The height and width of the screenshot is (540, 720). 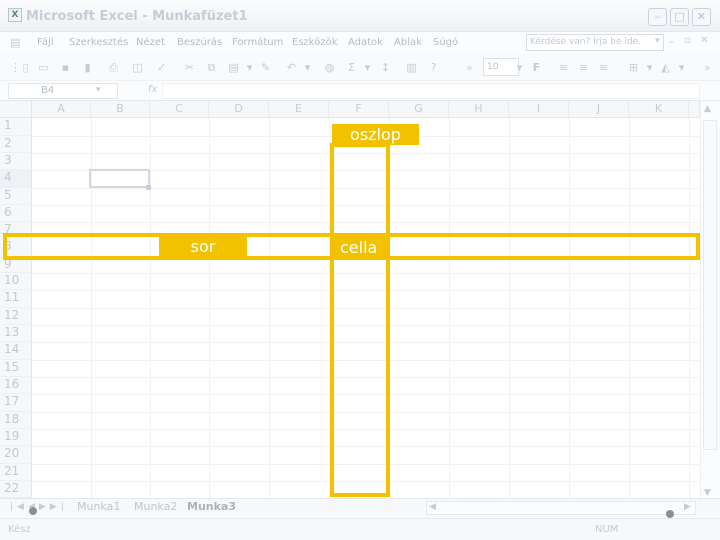 I want to click on column-header-j: J, so click(x=599, y=109).